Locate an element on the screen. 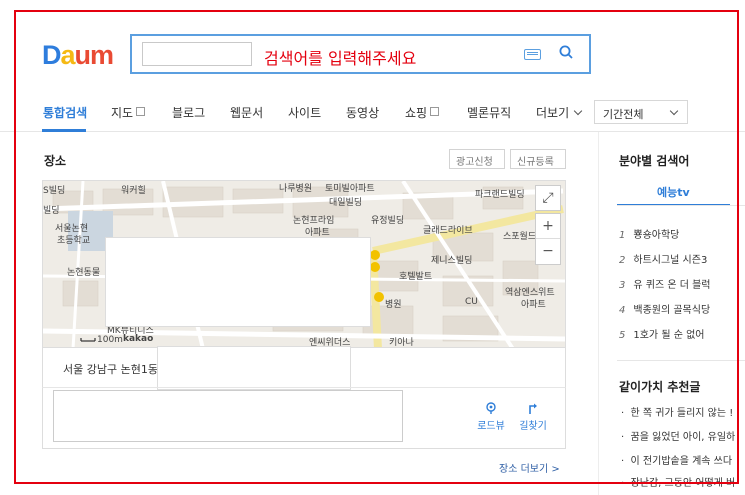  category-keywords-title: 분야별 검색어 is located at coordinates (654, 161).